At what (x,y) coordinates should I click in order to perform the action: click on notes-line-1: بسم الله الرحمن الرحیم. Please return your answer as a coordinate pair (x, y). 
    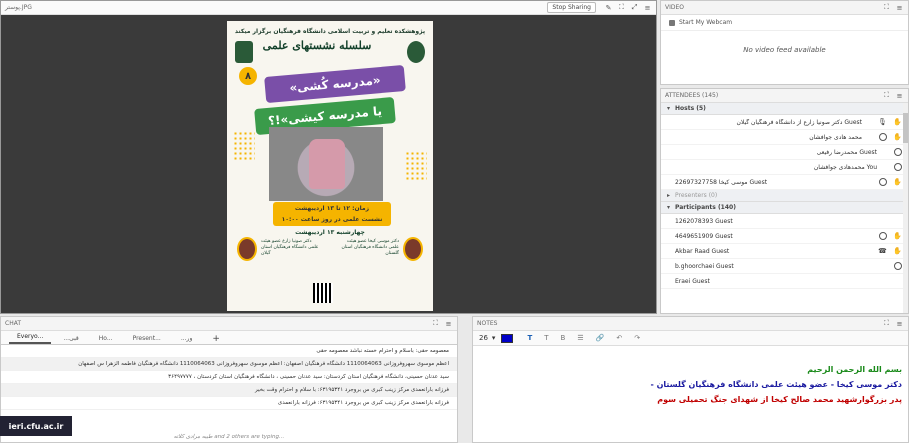
    Looking at the image, I should click on (854, 369).